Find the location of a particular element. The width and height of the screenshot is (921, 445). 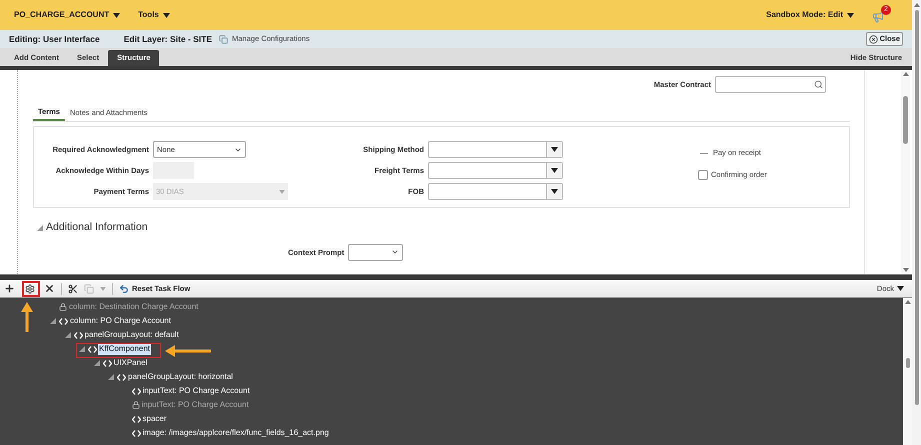

tree-node: column: PO Charge Account is located at coordinates (120, 321).